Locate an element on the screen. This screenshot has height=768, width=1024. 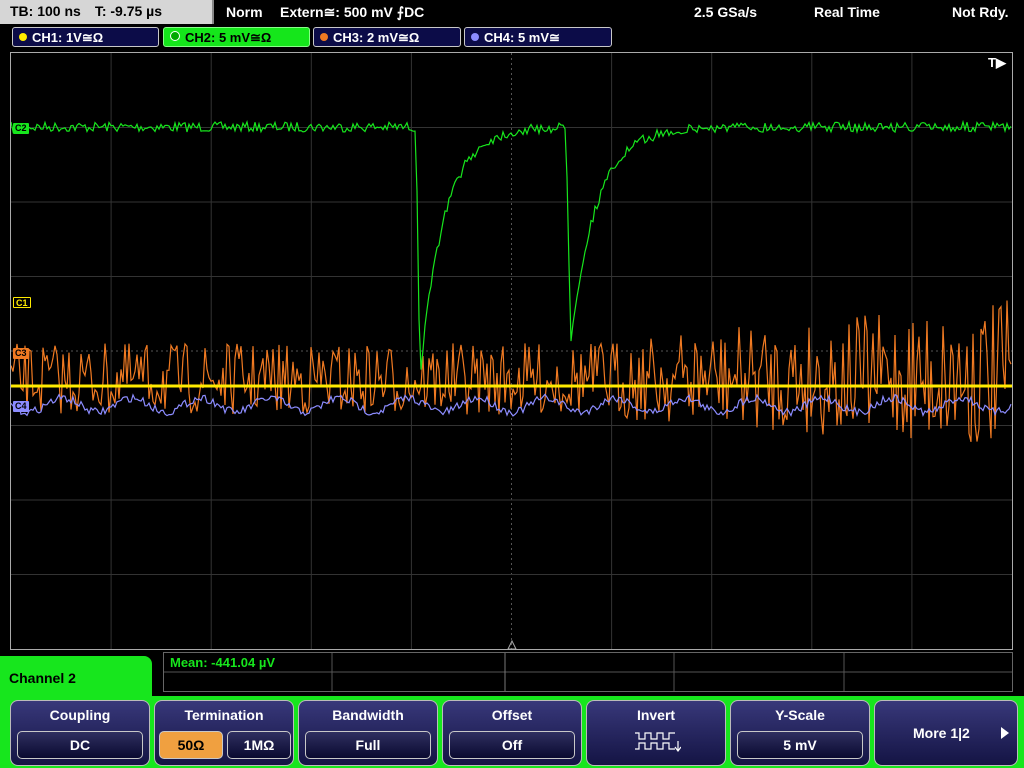
invert-waveform-icon is located at coordinates (658, 742).